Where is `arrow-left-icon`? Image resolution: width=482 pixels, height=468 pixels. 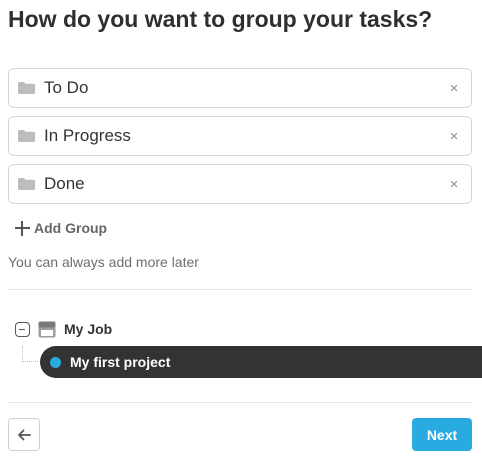
arrow-left-icon is located at coordinates (24, 434).